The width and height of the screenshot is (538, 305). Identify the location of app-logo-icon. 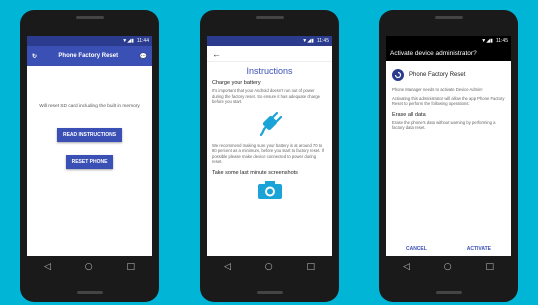
(398, 75).